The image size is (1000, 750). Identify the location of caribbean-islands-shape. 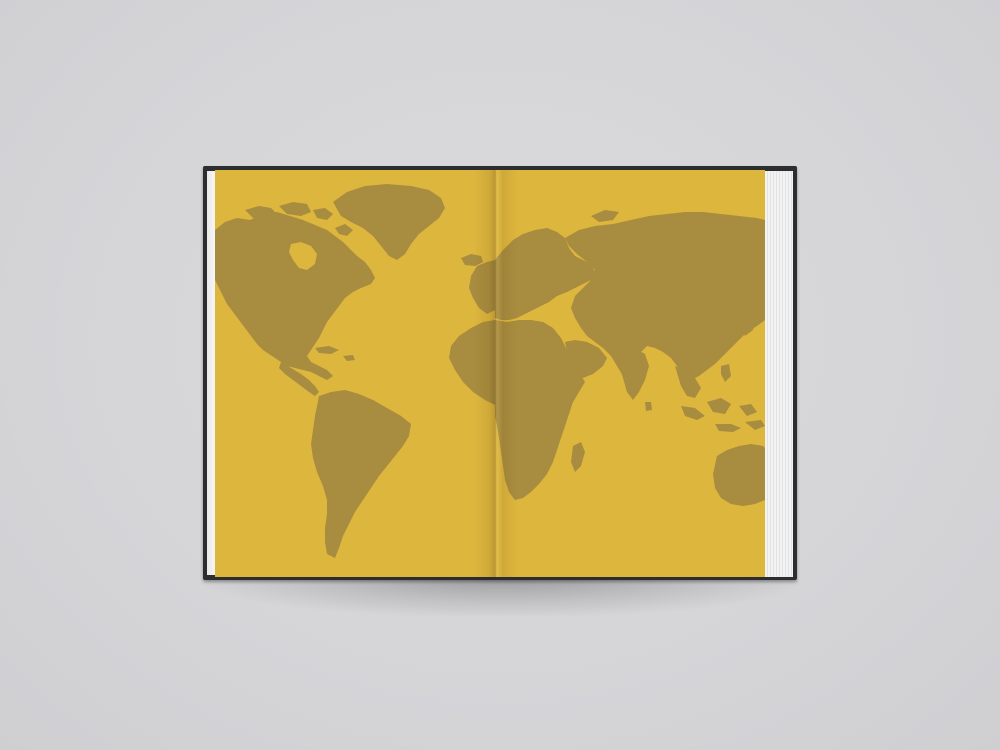
(335, 353).